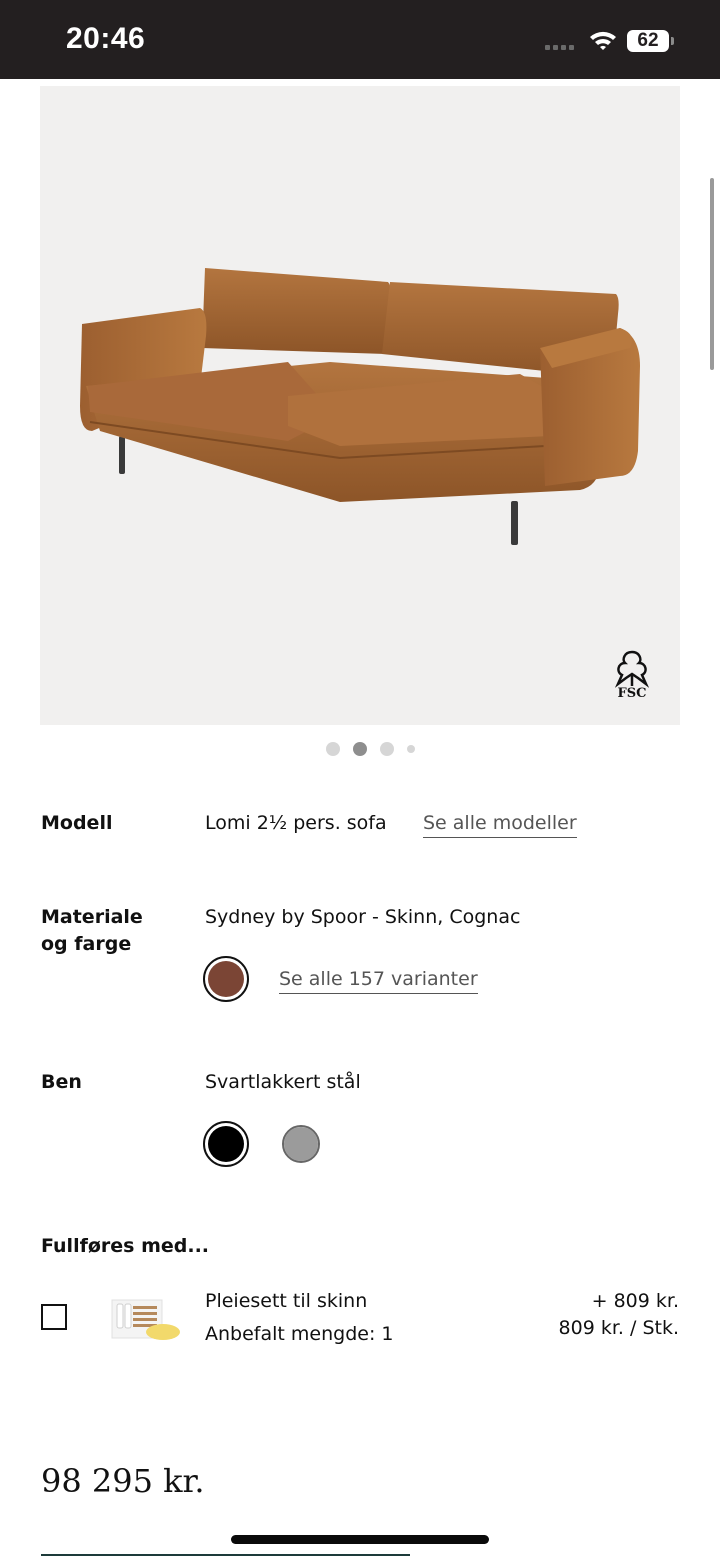  What do you see at coordinates (648, 41) in the screenshot?
I see `battery-icon: 62` at bounding box center [648, 41].